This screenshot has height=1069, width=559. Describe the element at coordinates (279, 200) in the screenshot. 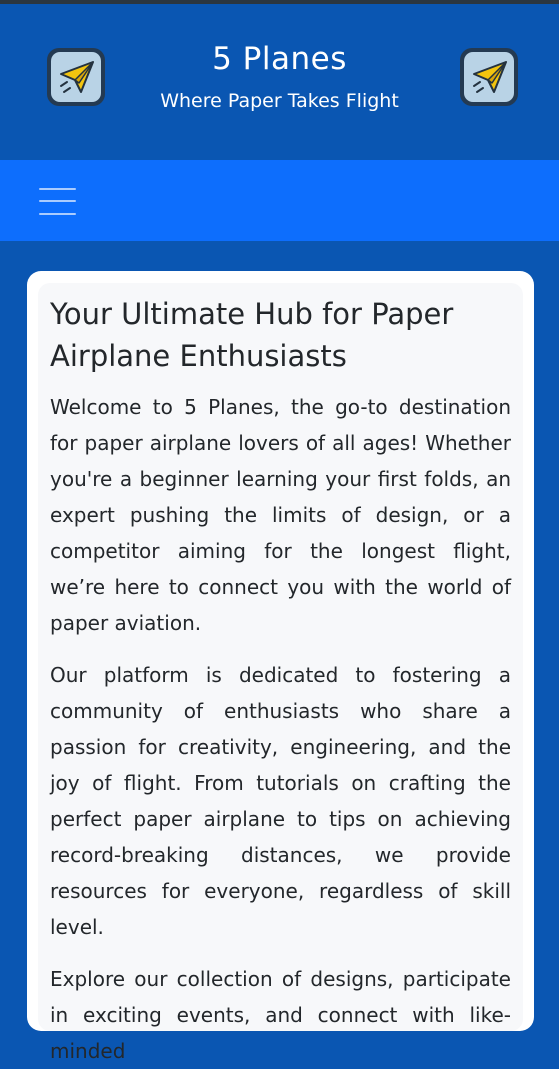

I see `navbar` at that location.